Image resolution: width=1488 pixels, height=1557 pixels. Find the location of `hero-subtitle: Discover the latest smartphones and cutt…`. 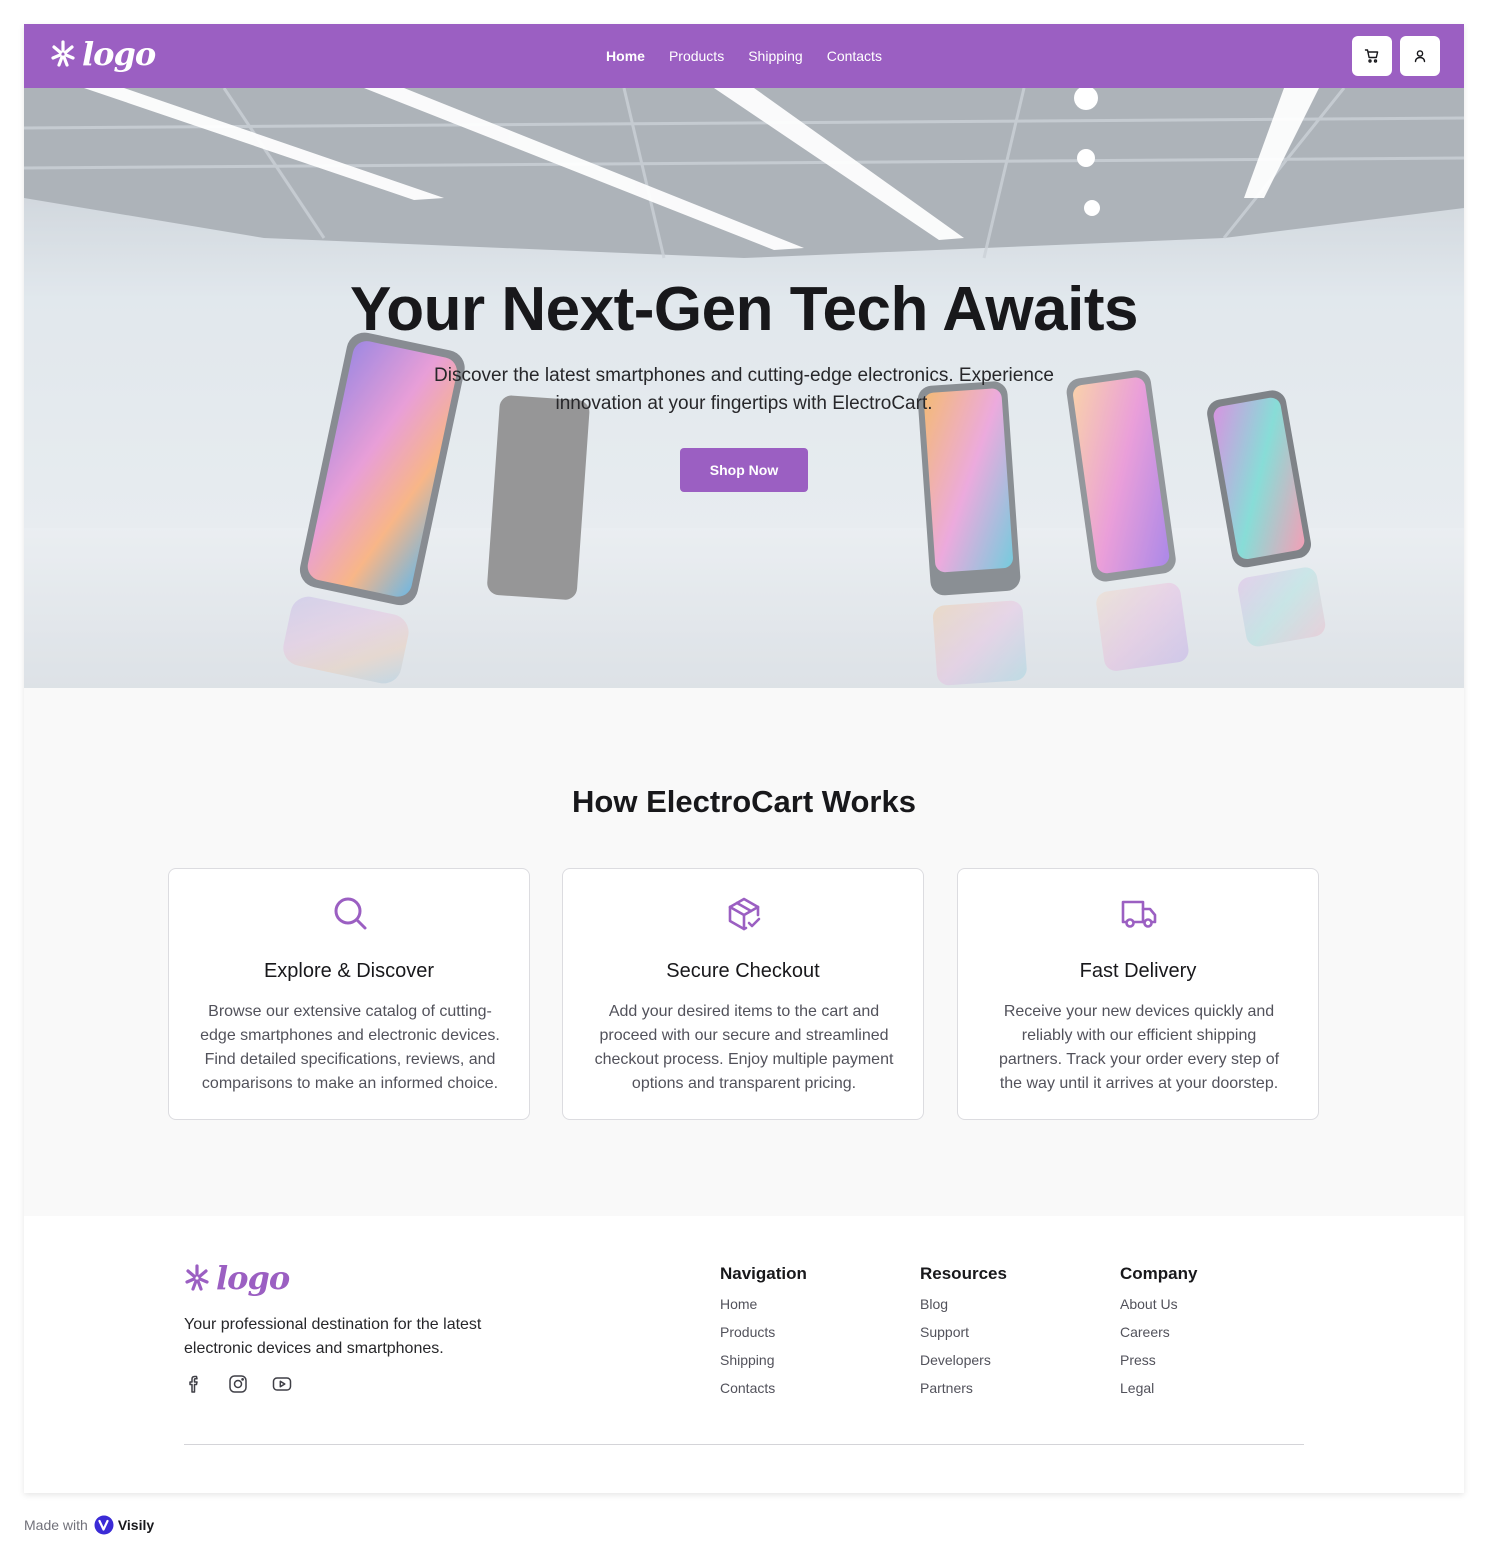

hero-subtitle: Discover the latest smartphones and cutt… is located at coordinates (744, 389).